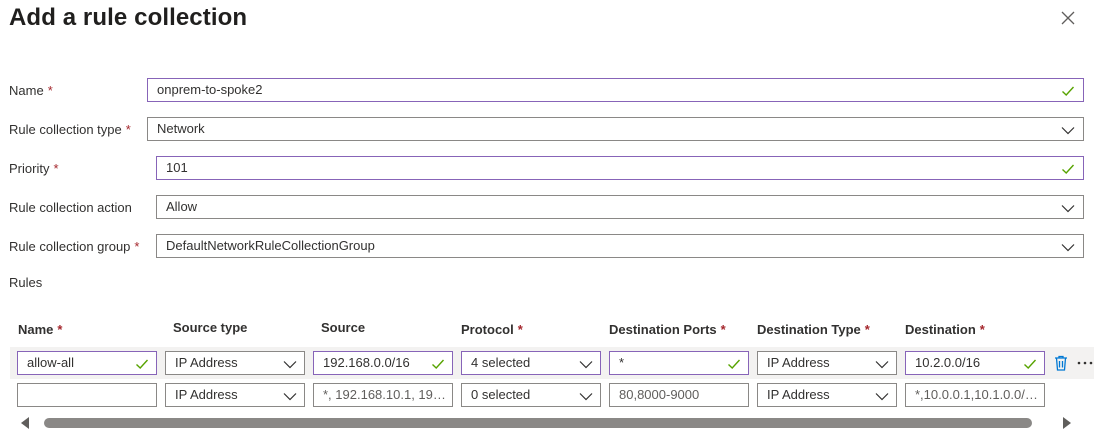  What do you see at coordinates (181, 128) in the screenshot?
I see `rule-collection-type-value: Network` at bounding box center [181, 128].